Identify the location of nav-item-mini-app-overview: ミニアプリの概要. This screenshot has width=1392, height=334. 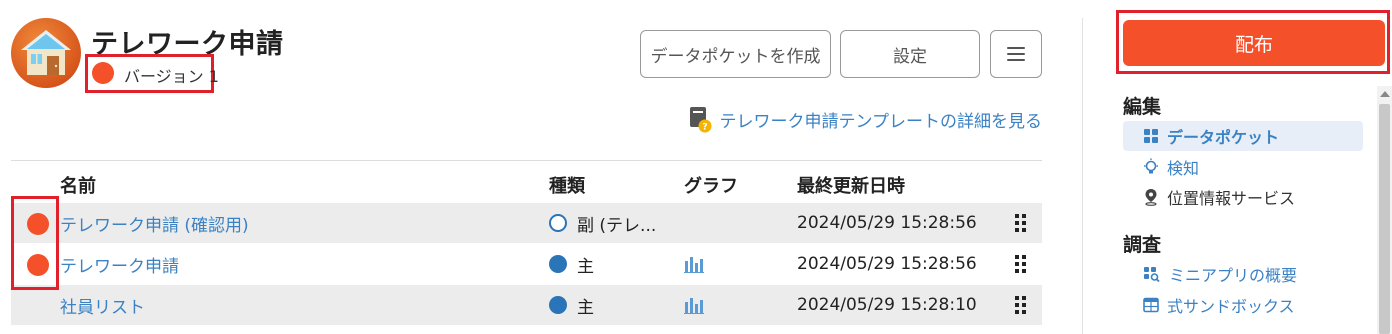
(1243, 274).